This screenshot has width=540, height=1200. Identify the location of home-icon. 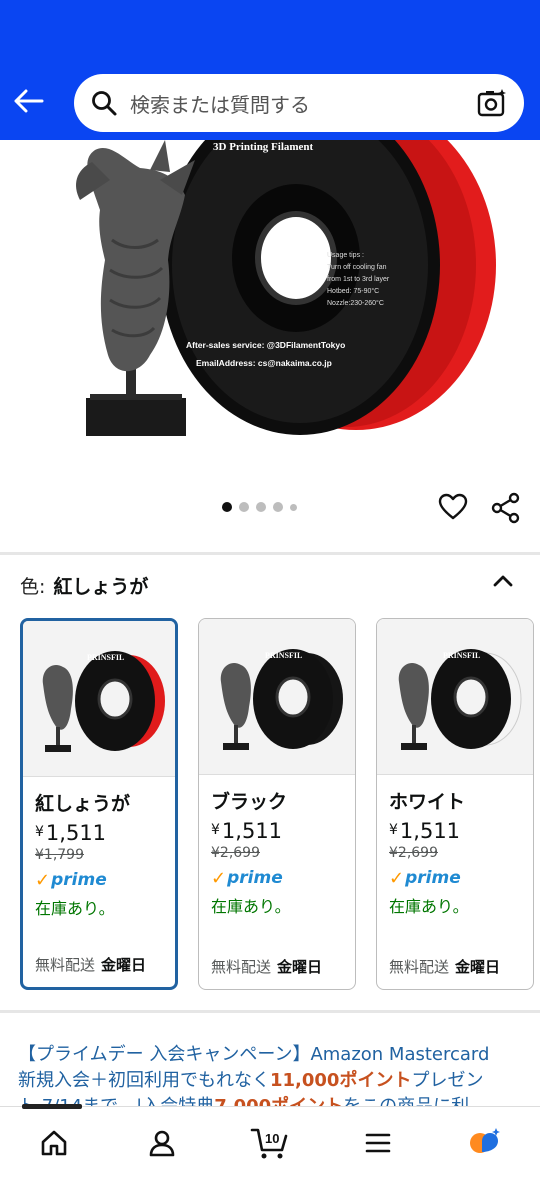
(54, 1143).